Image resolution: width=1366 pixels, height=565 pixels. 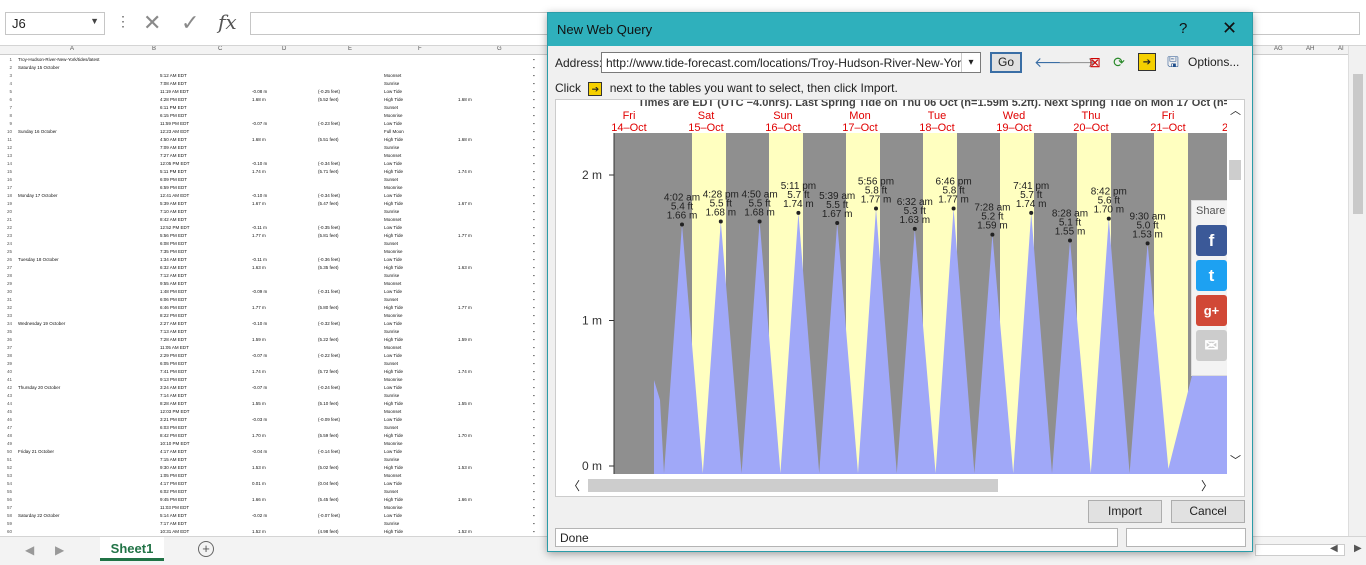 I want to click on cell: 2:29 PM EDT, so click(x=173, y=356).